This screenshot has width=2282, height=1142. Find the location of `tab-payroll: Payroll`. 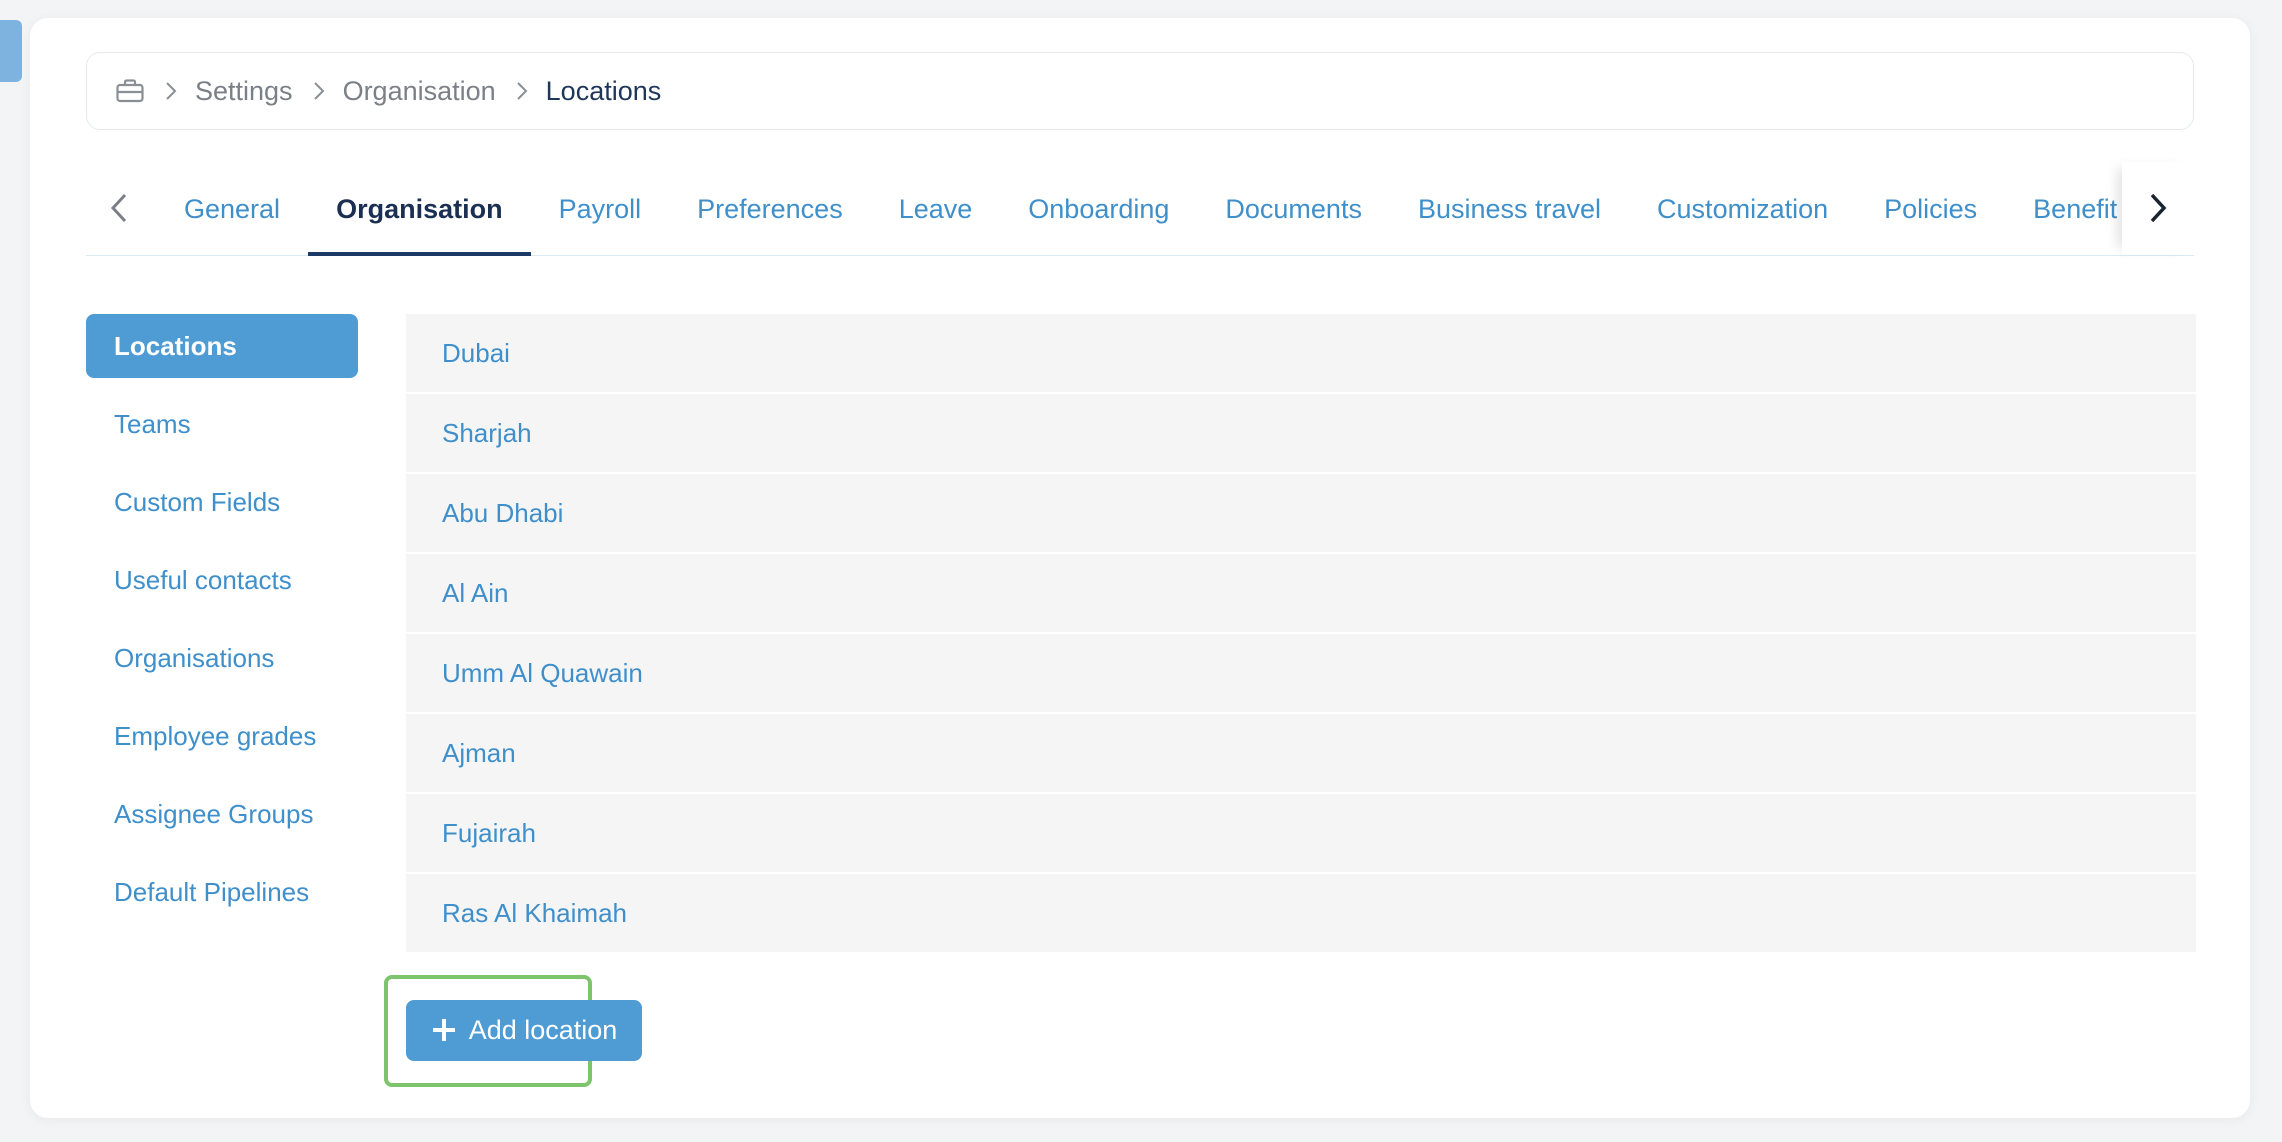

tab-payroll: Payroll is located at coordinates (600, 209).